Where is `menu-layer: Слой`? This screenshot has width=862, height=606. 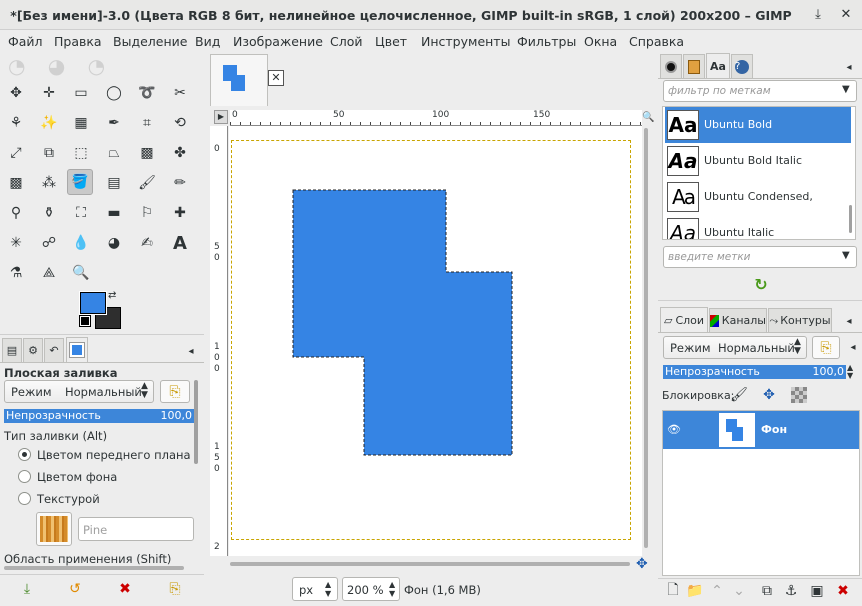
menu-layer: Слой is located at coordinates (346, 41).